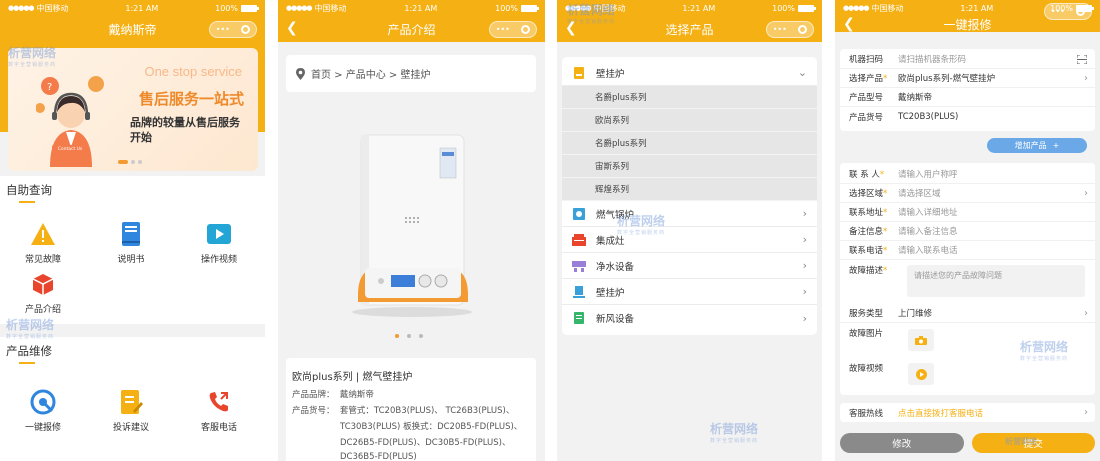 The width and height of the screenshot is (1100, 461). I want to click on category-row: 净水设备 ›, so click(689, 266).